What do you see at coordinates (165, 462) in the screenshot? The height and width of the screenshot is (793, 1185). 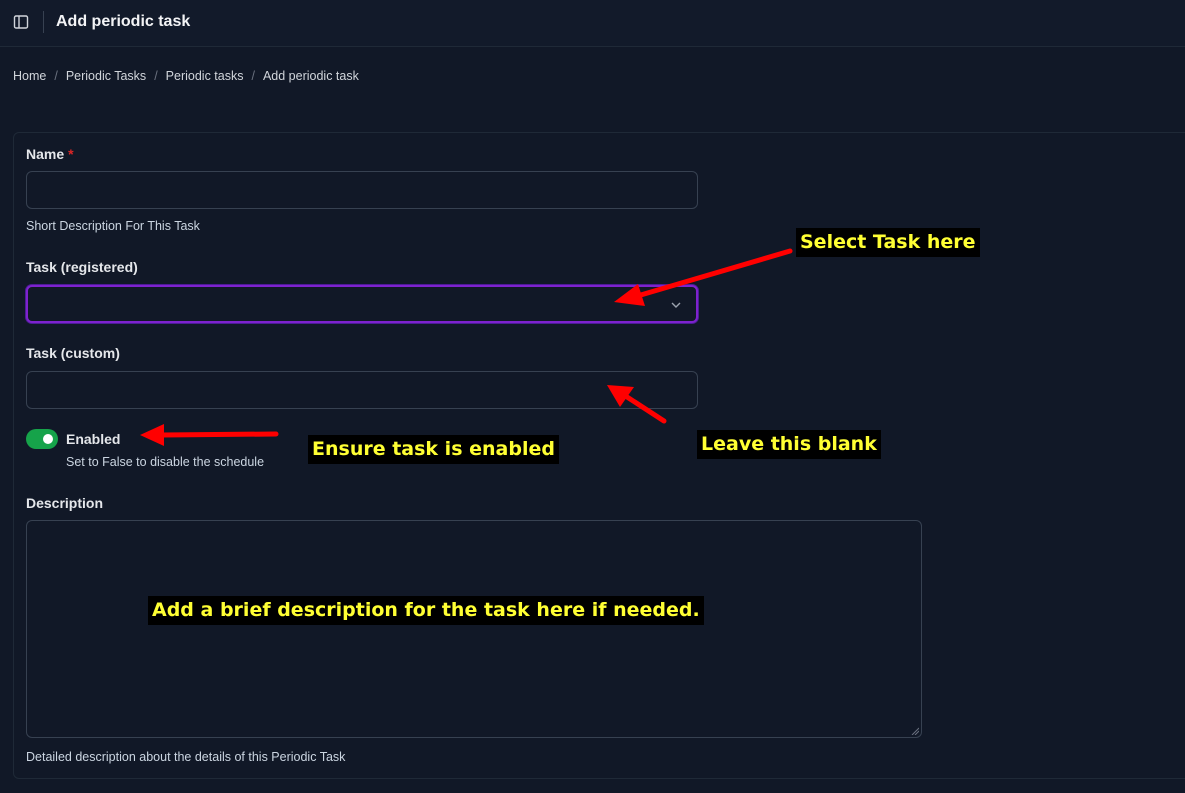 I see `enabled-help-text: Set to False to disable the schedule` at bounding box center [165, 462].